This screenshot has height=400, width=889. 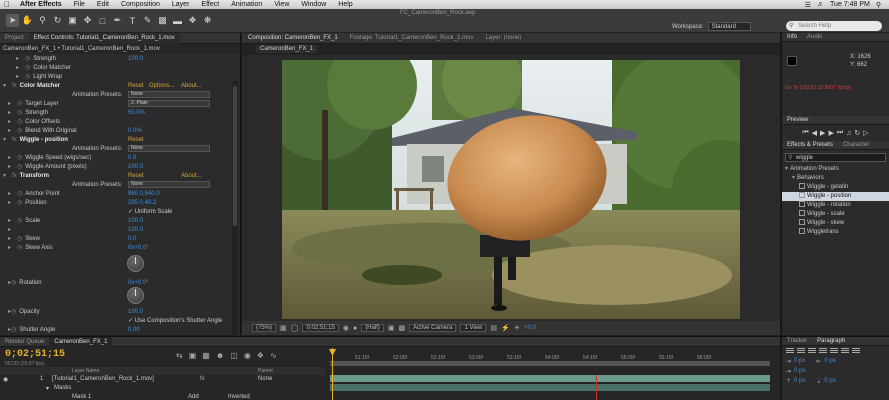 What do you see at coordinates (835, 187) in the screenshot?
I see `preset-item: Wiggle - gelatin` at bounding box center [835, 187].